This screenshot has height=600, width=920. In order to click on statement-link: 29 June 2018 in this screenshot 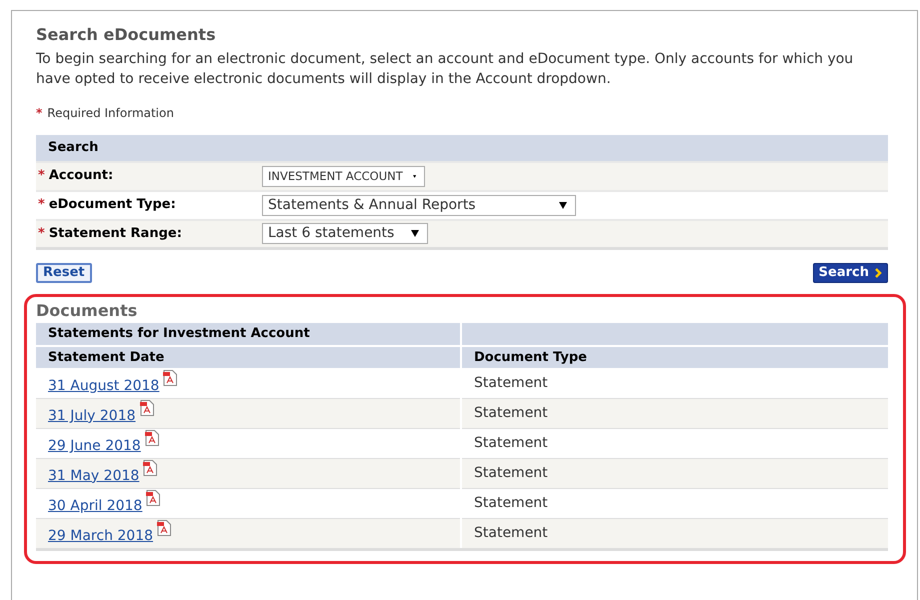, I will do `click(96, 446)`.